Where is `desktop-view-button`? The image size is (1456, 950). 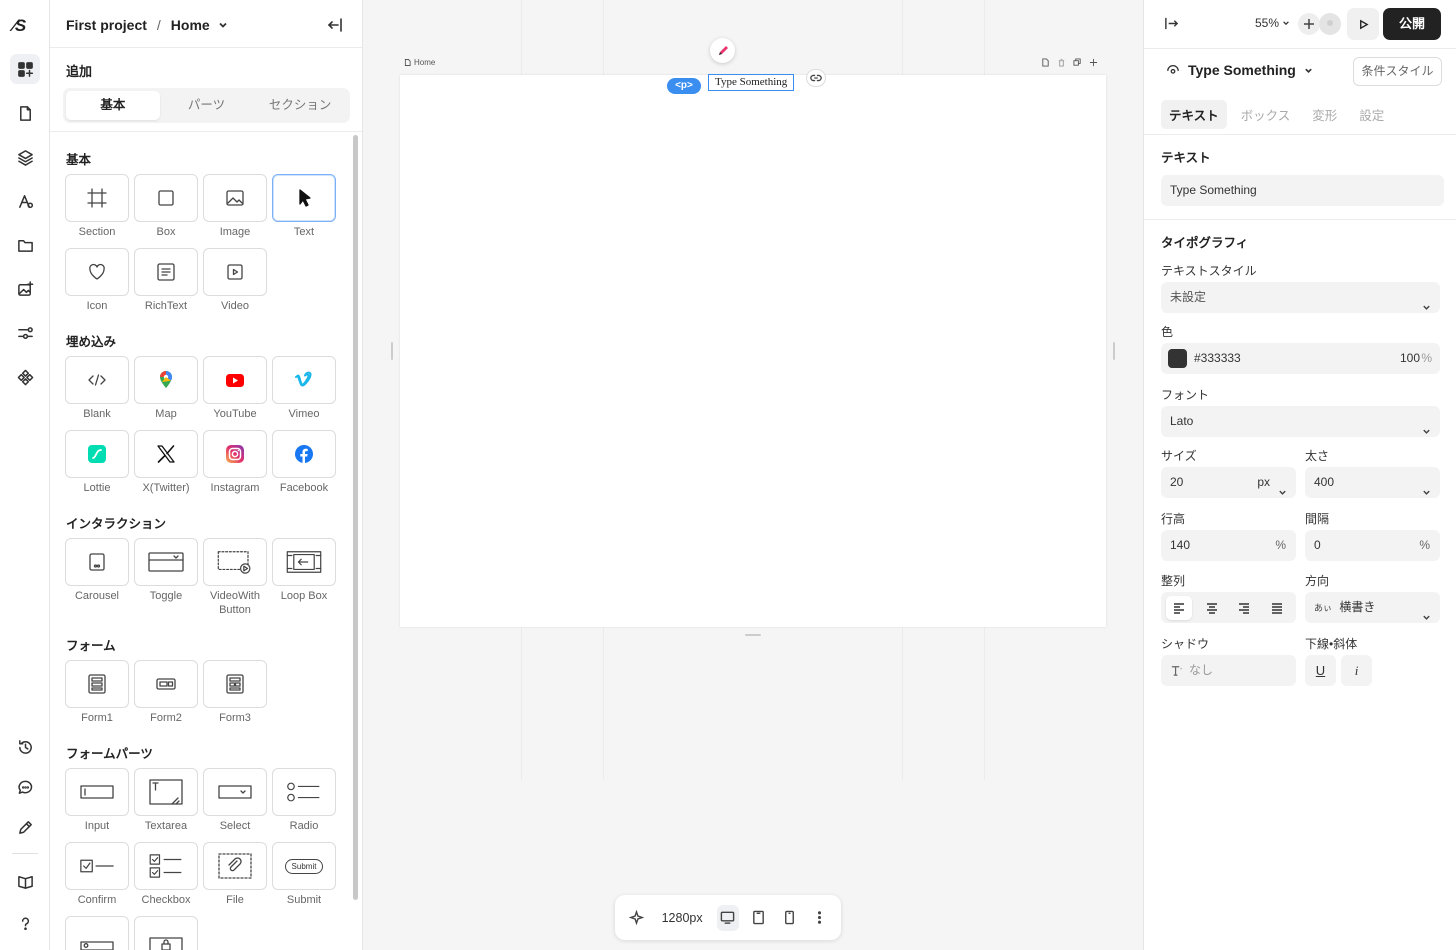
desktop-view-button is located at coordinates (728, 917).